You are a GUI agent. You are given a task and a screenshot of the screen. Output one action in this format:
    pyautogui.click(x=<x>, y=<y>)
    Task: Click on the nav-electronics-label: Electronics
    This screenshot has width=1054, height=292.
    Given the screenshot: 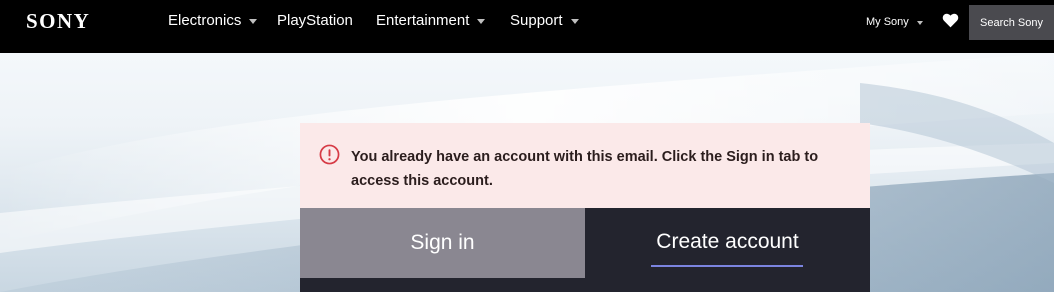 What is the action you would take?
    pyautogui.click(x=205, y=20)
    